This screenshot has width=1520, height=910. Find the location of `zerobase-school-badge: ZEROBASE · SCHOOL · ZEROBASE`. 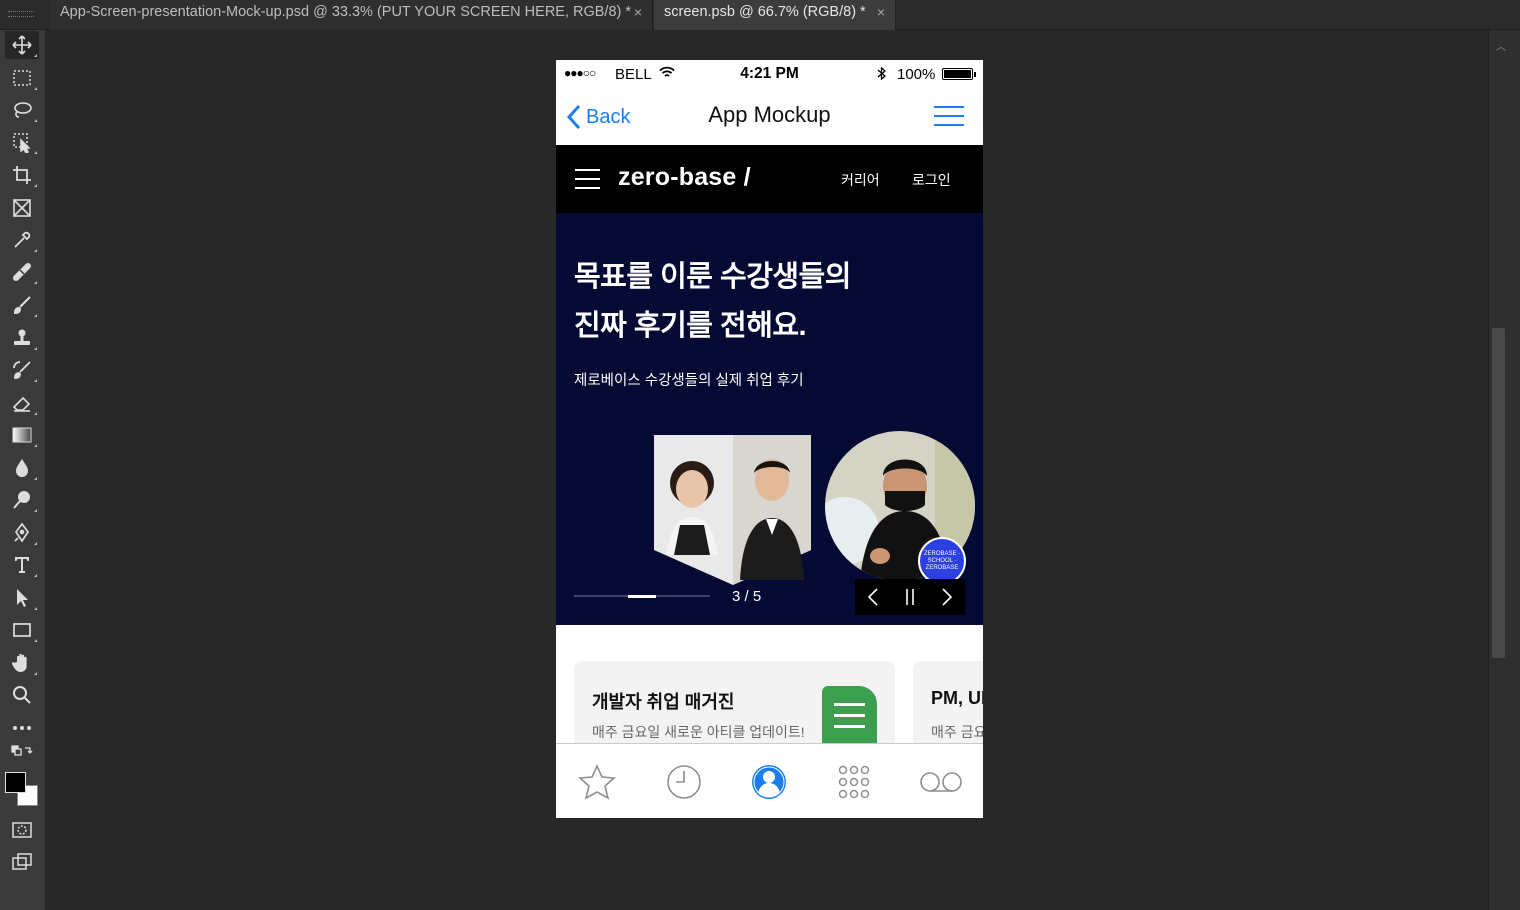

zerobase-school-badge: ZEROBASE · SCHOOL · ZEROBASE is located at coordinates (942, 561).